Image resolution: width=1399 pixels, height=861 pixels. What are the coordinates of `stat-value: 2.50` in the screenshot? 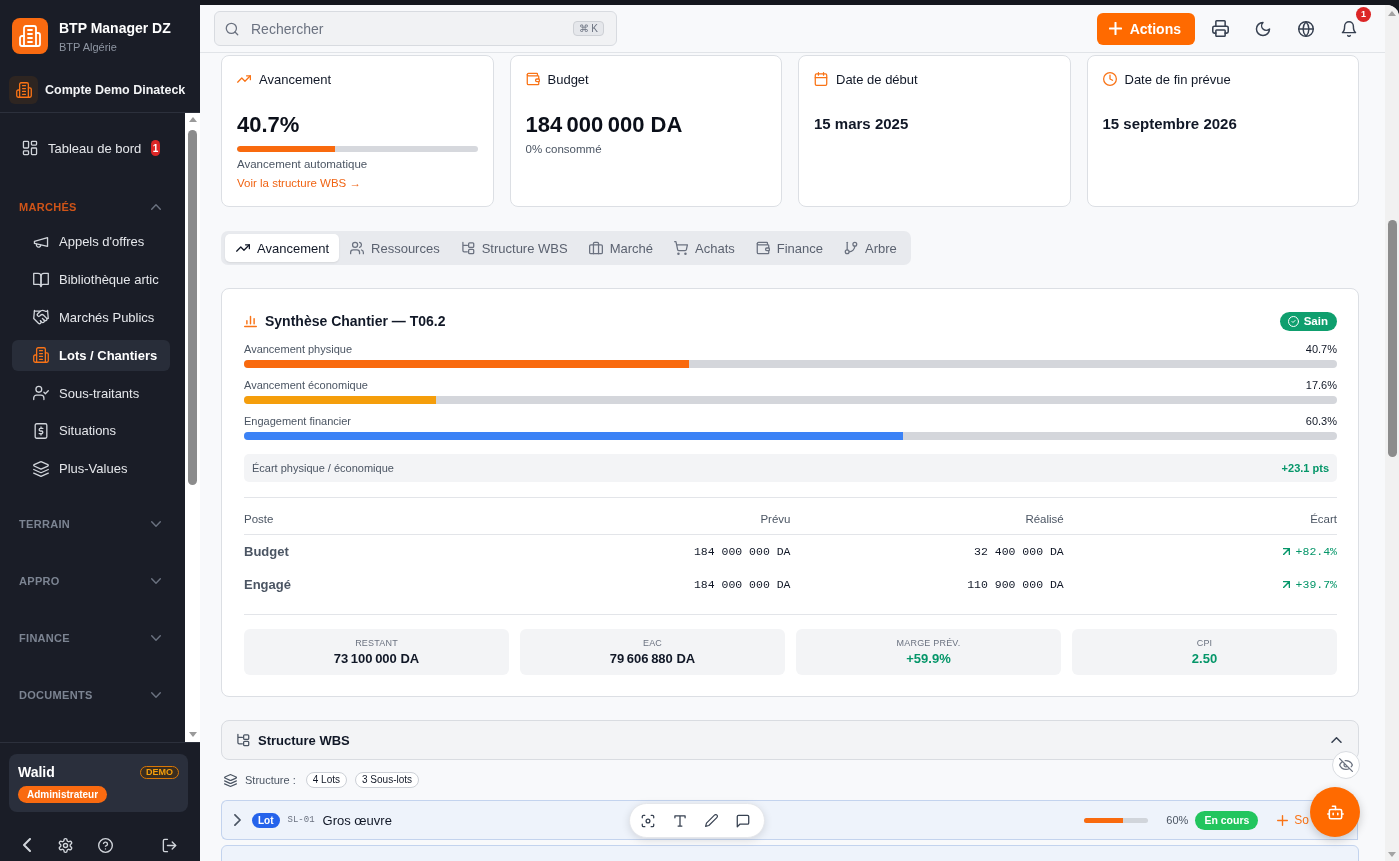 It's located at (1204, 658).